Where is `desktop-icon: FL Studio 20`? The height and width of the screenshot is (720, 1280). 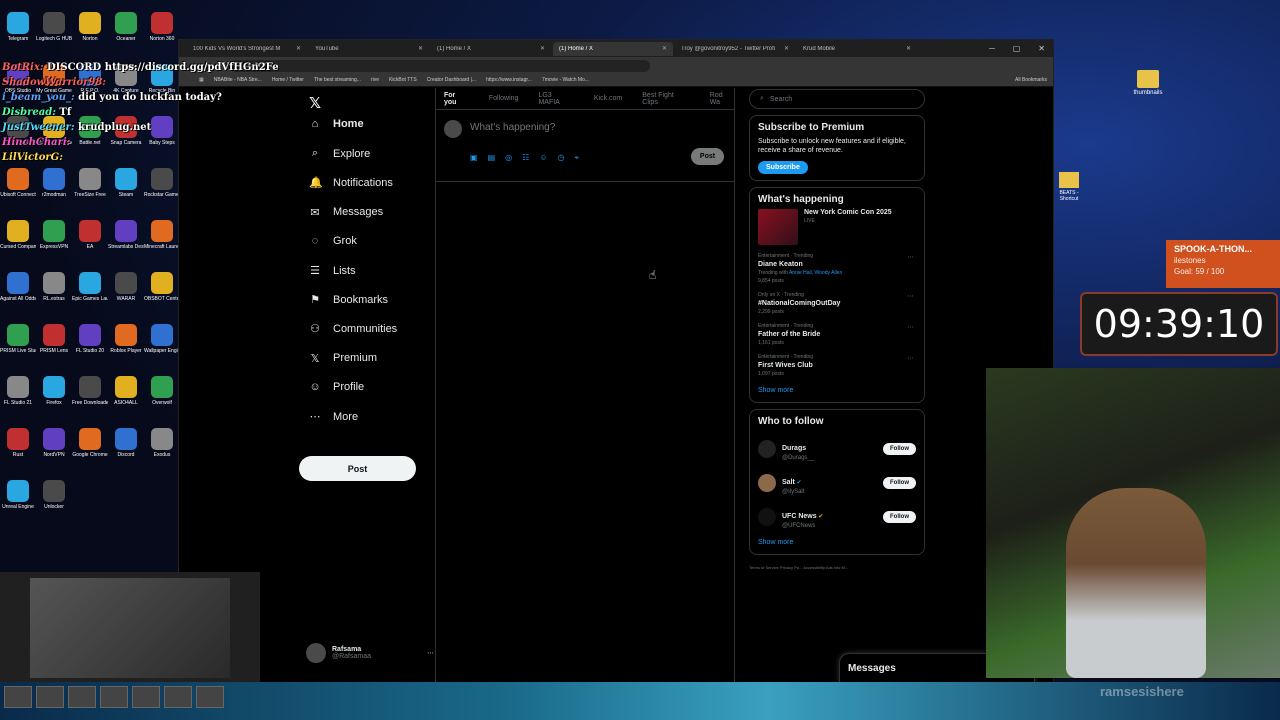
desktop-icon: FL Studio 20 is located at coordinates (90, 339).